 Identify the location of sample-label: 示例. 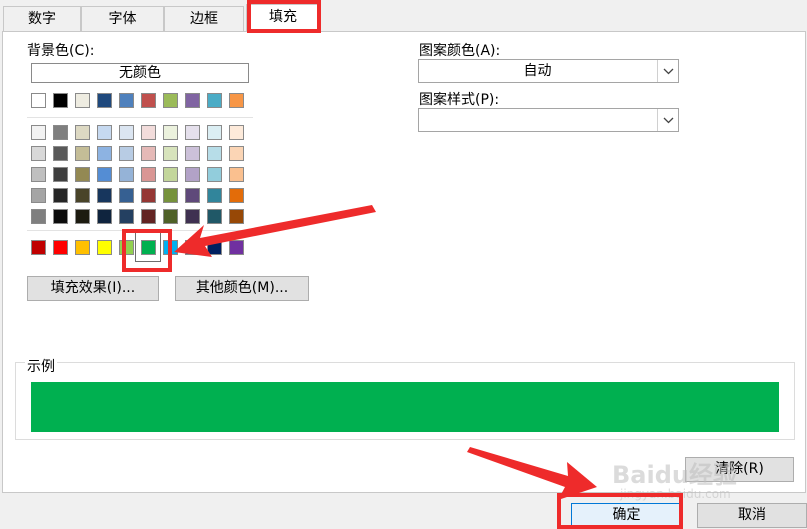
(41, 366).